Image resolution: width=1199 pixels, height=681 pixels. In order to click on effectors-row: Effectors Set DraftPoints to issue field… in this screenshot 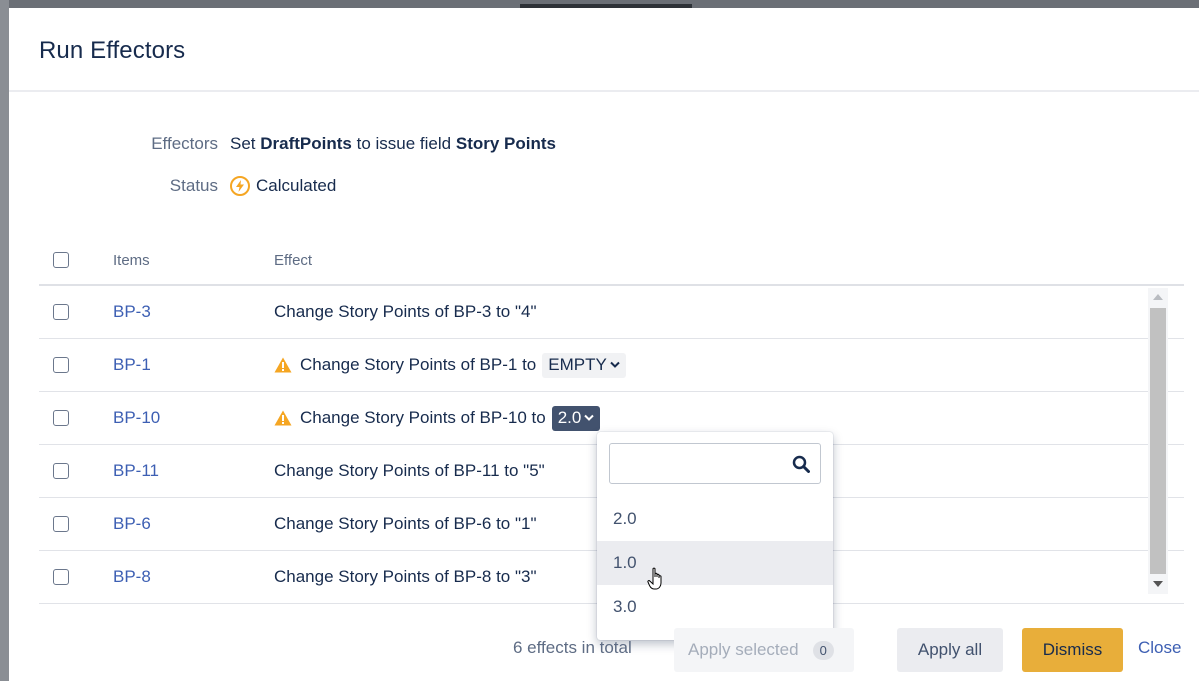, I will do `click(282, 144)`.